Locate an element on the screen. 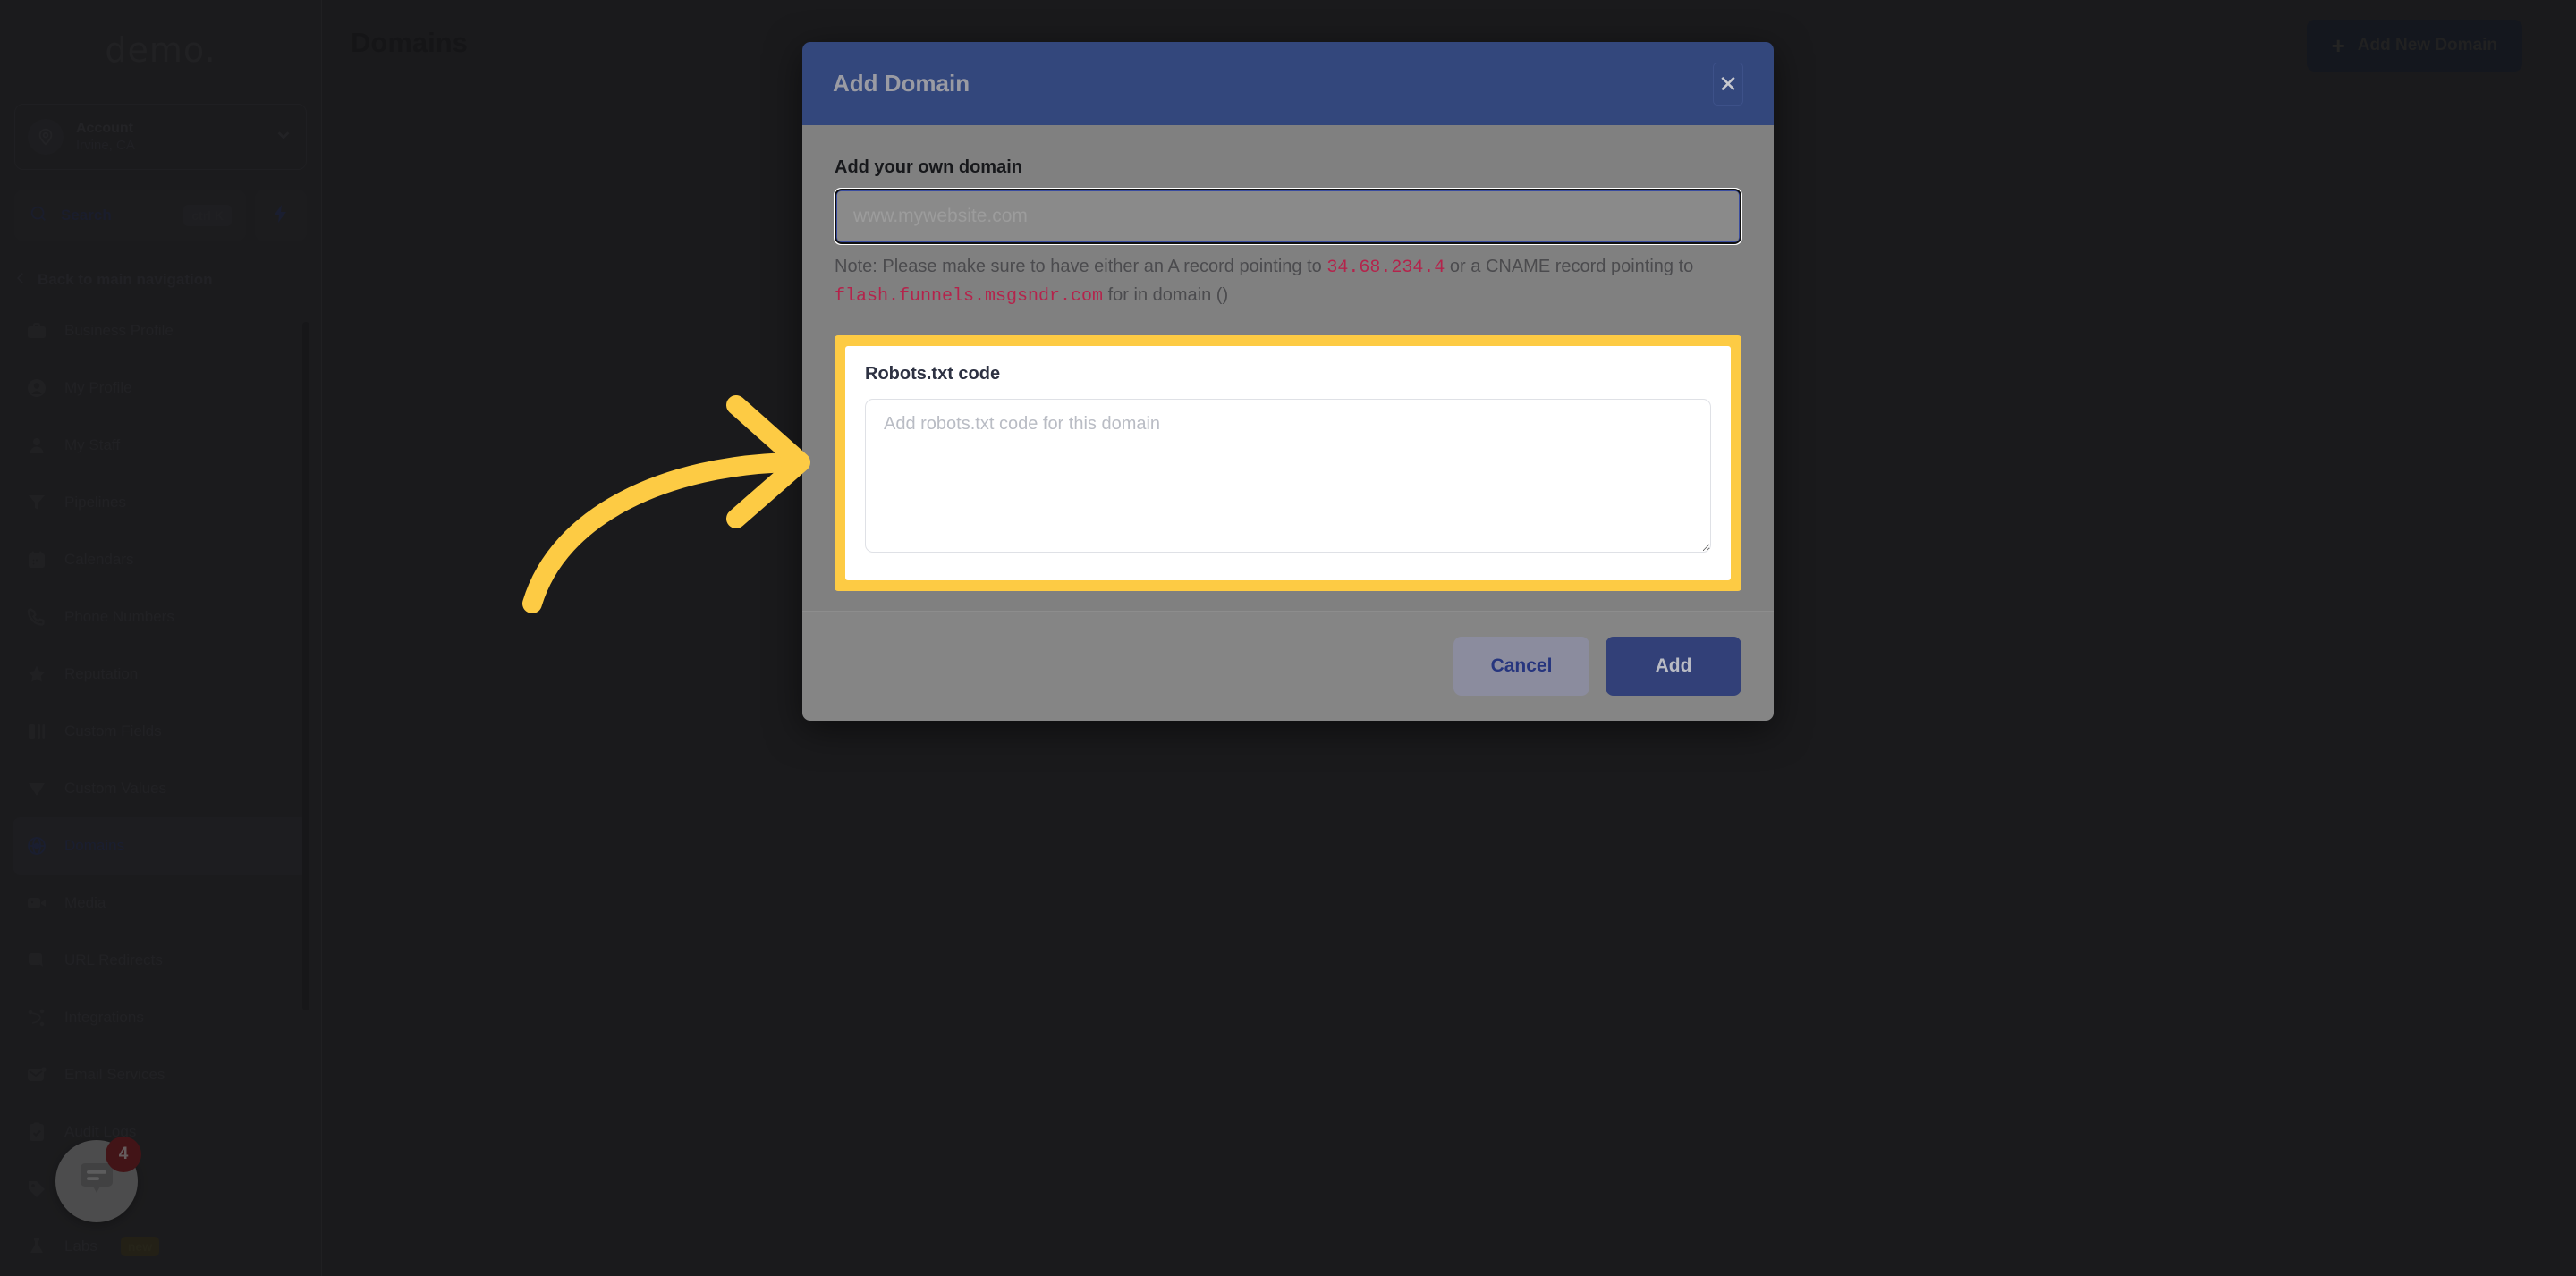 The image size is (2576, 1276). note-middle: or a CNAME record pointing to is located at coordinates (1569, 266).